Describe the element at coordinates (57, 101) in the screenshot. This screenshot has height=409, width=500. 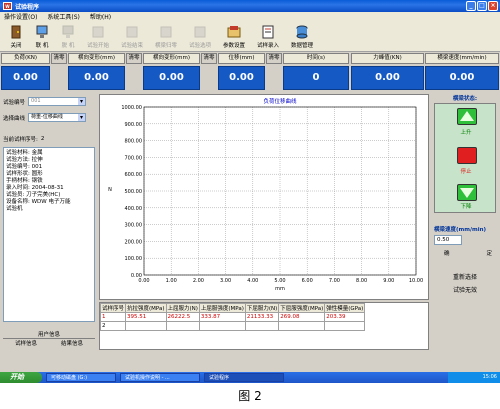
I see `test-number-select: 001` at that location.